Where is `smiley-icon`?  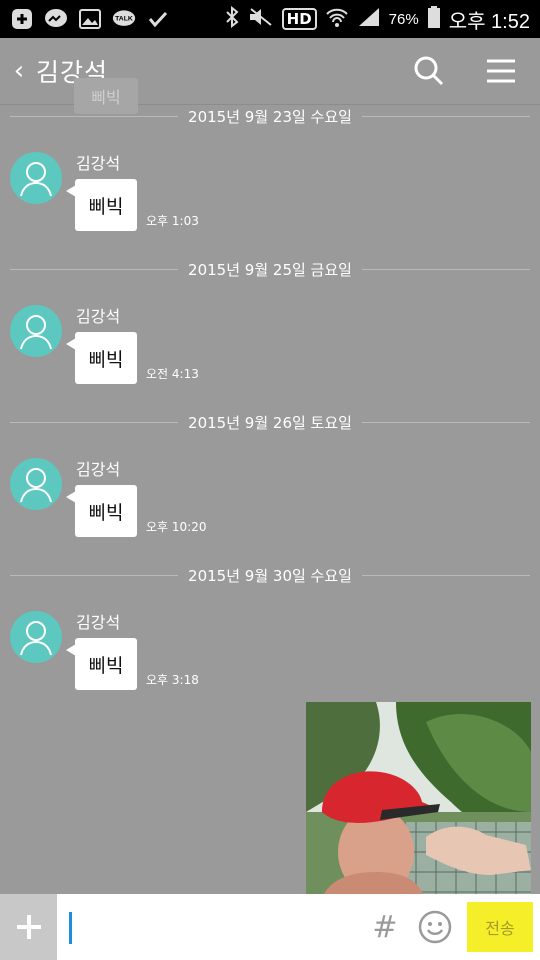
smiley-icon is located at coordinates (435, 927).